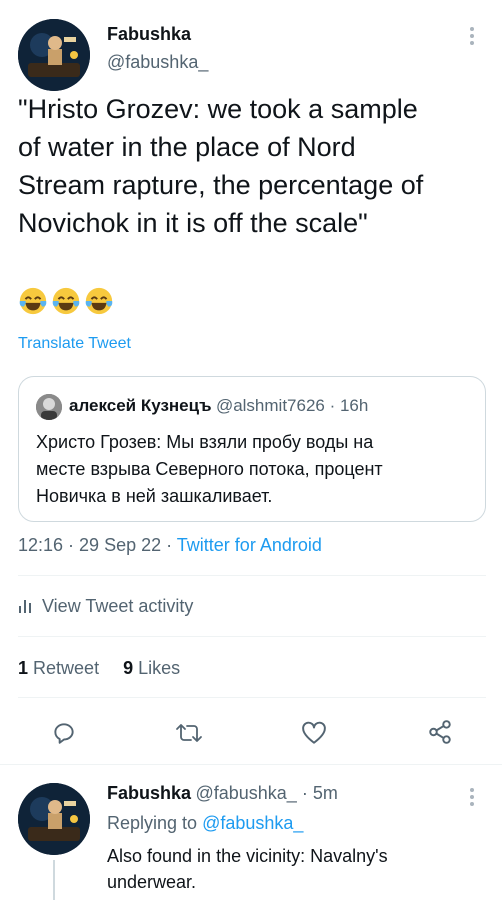  Describe the element at coordinates (218, 109) in the screenshot. I see `tweet-text-line: "Hristo Grozev: we took a sample` at that location.